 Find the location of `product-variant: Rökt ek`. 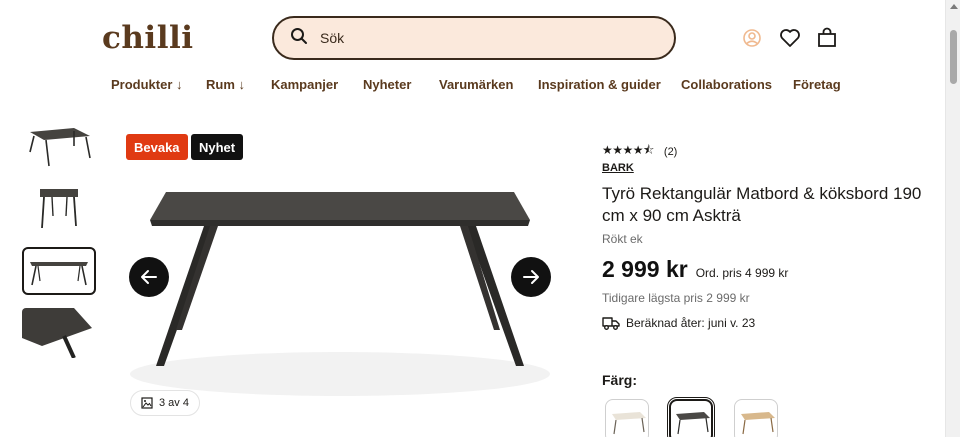

product-variant: Rökt ek is located at coordinates (622, 239).